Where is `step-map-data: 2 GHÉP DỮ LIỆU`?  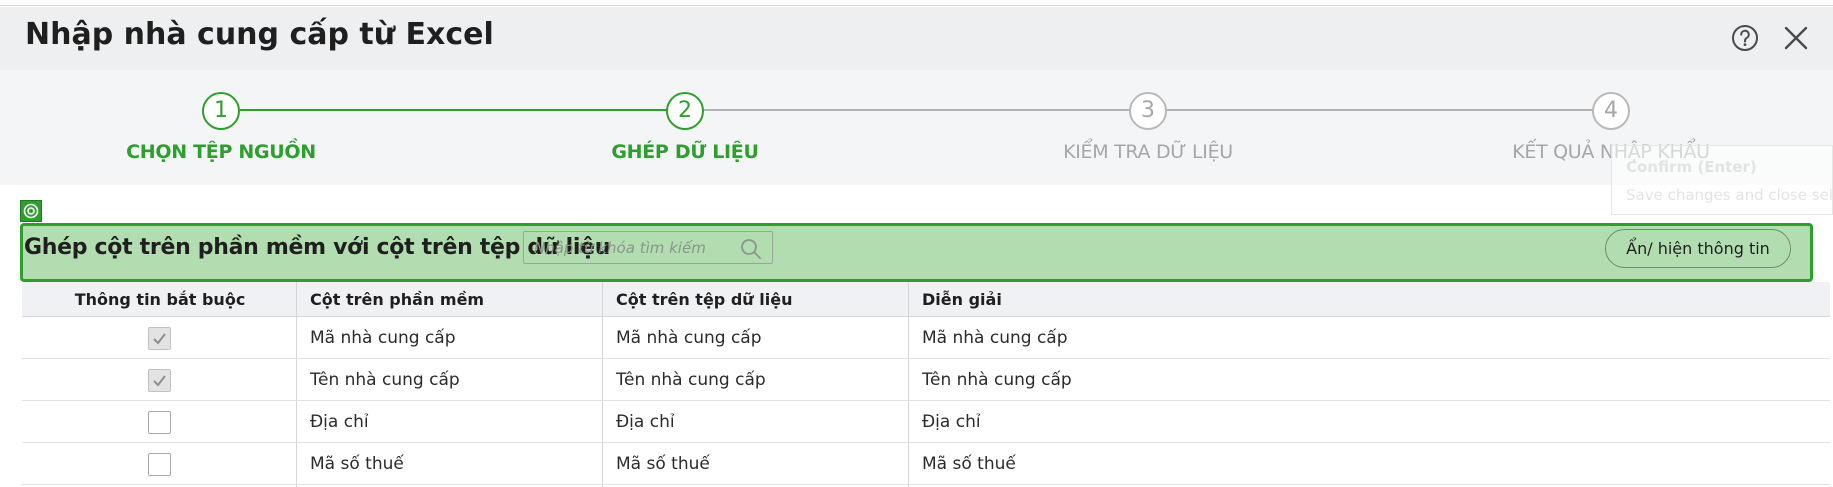
step-map-data: 2 GHÉP DỮ LIỆU is located at coordinates (685, 127).